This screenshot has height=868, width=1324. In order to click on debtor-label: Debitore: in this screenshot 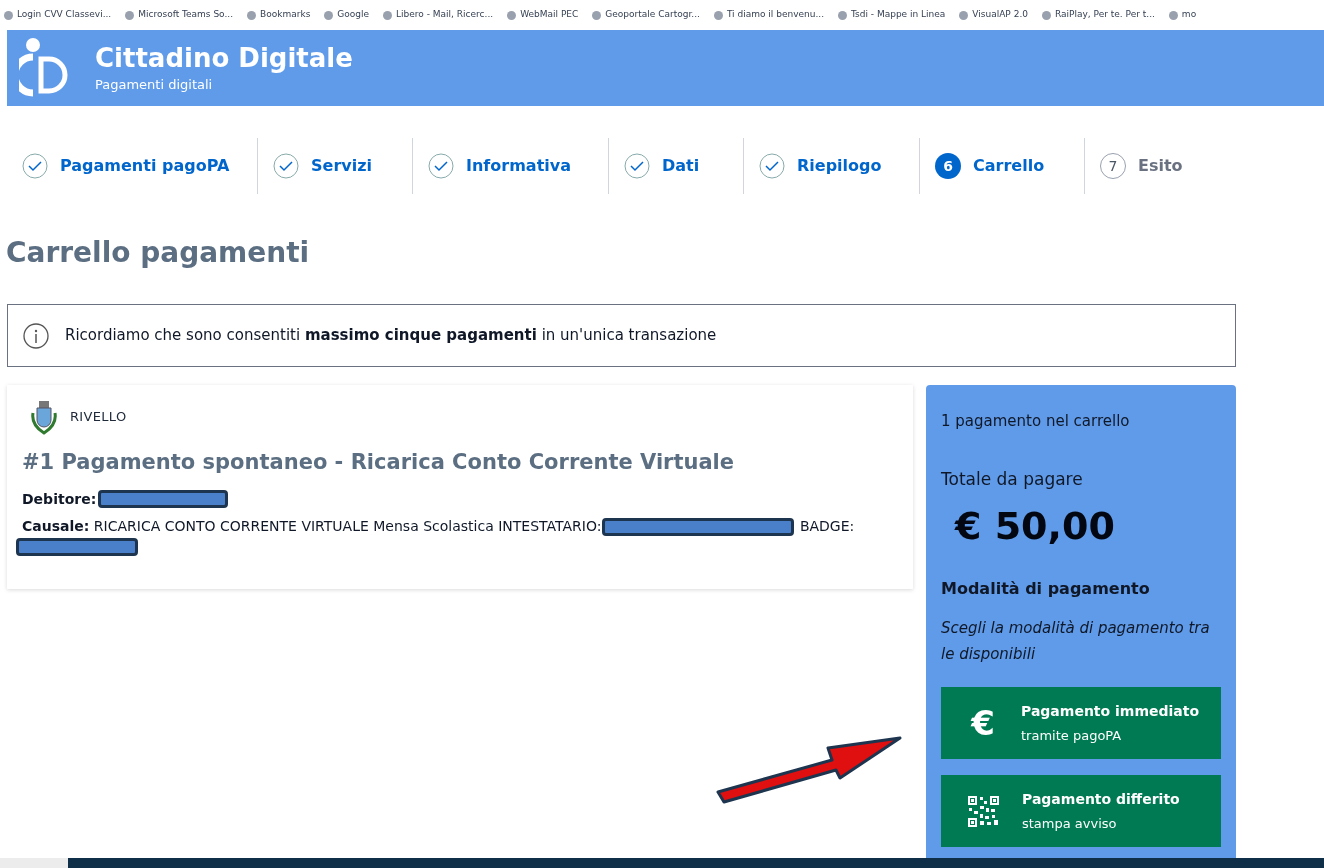, I will do `click(59, 499)`.